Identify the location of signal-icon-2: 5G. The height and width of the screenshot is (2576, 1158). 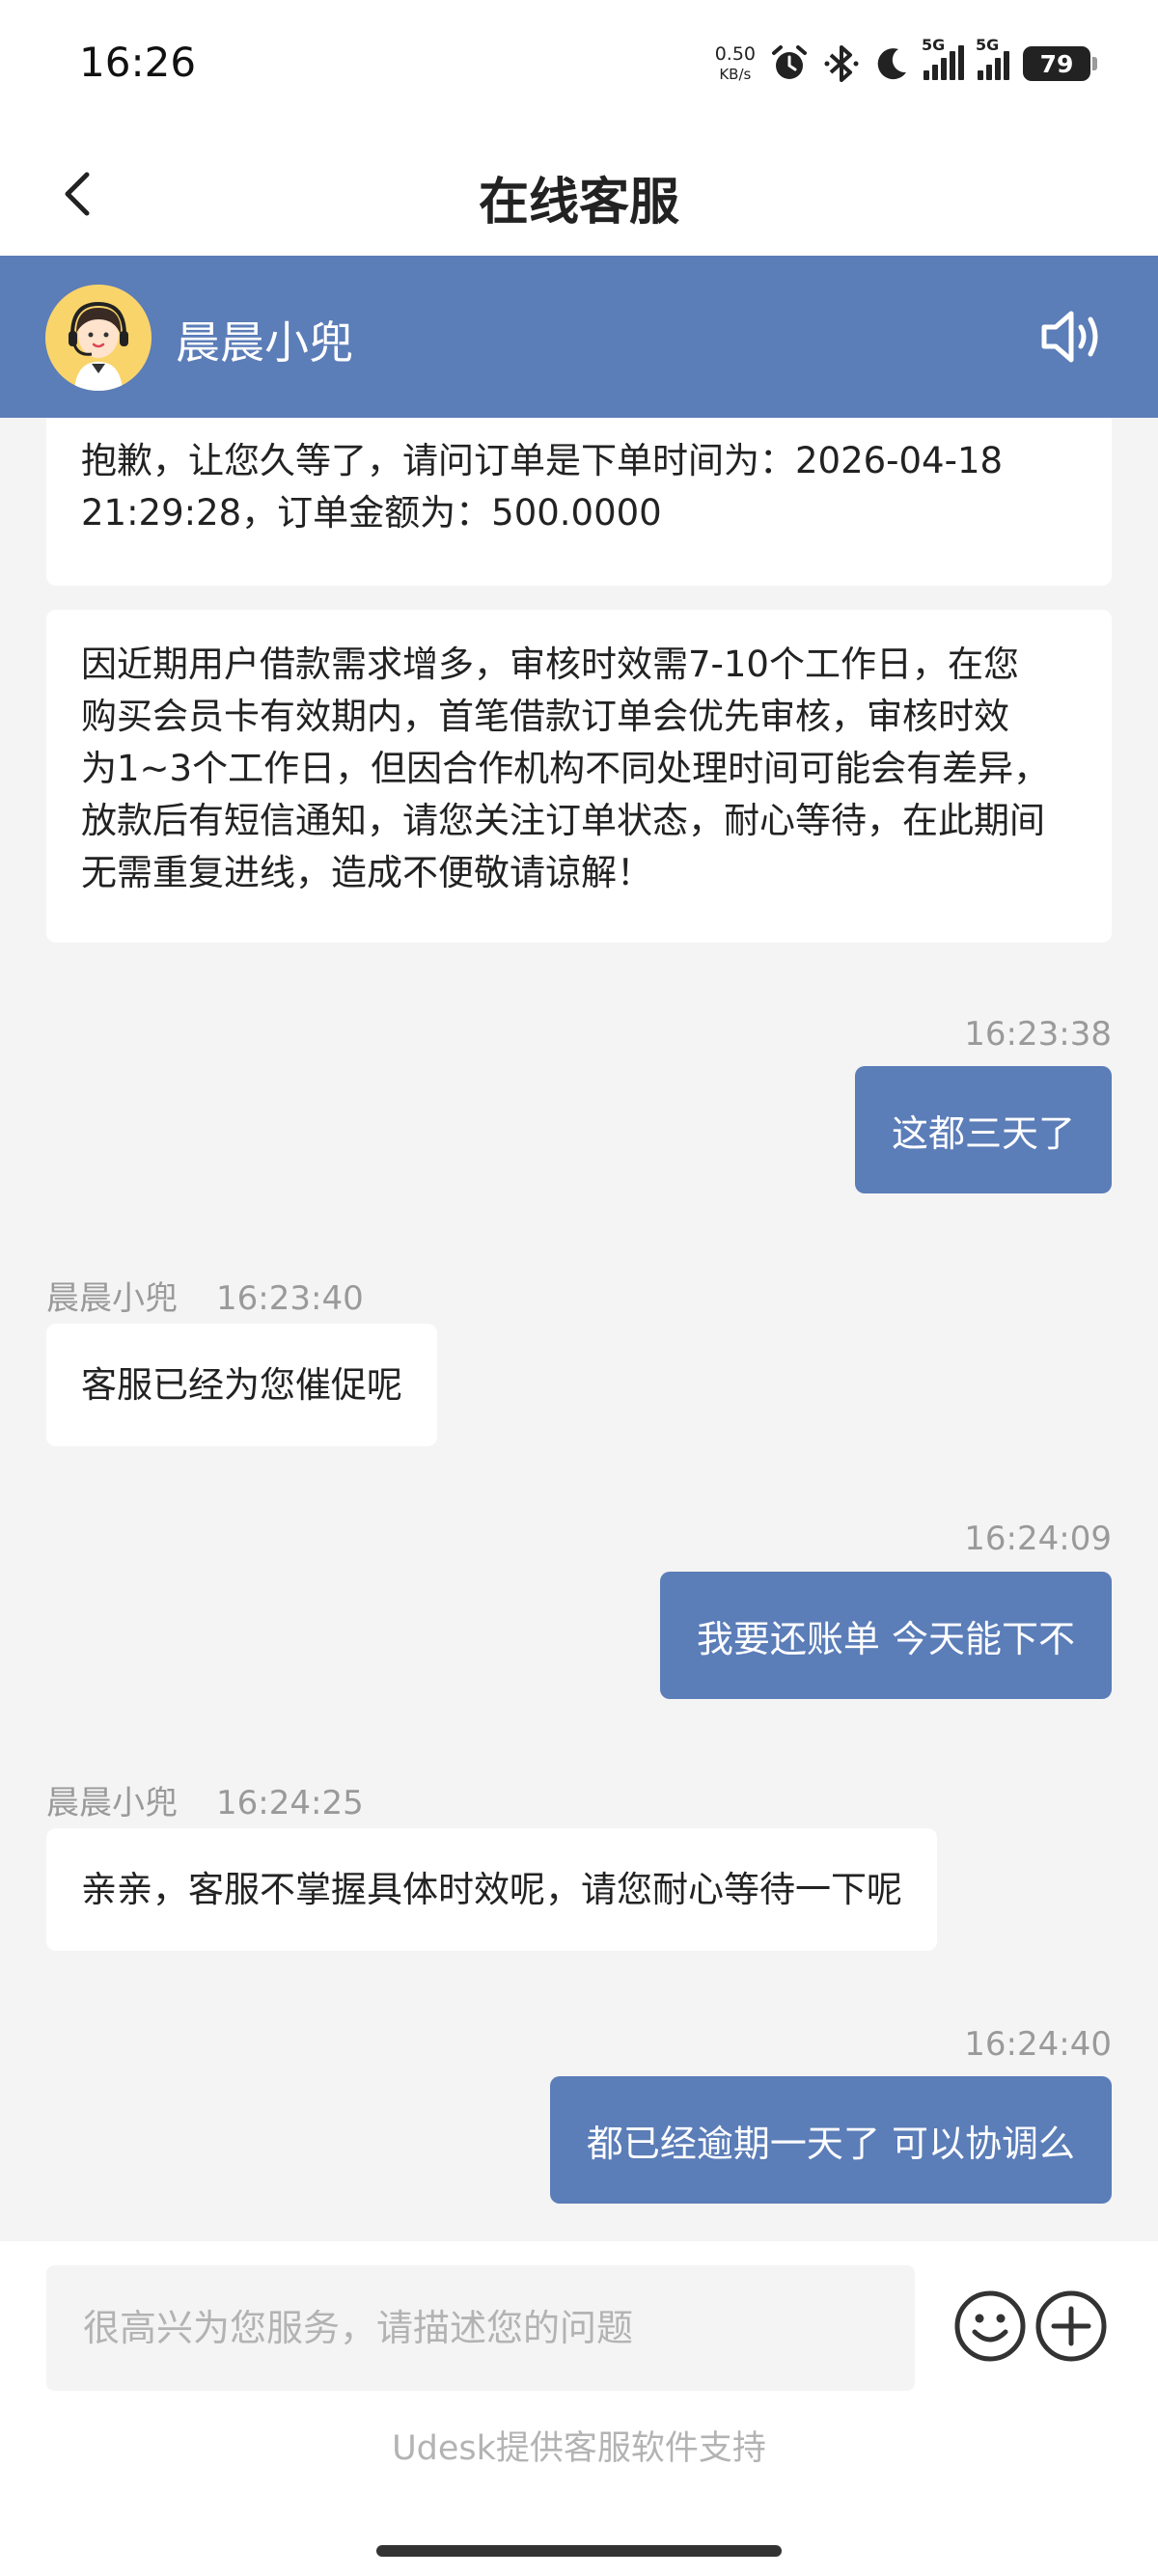
(992, 58).